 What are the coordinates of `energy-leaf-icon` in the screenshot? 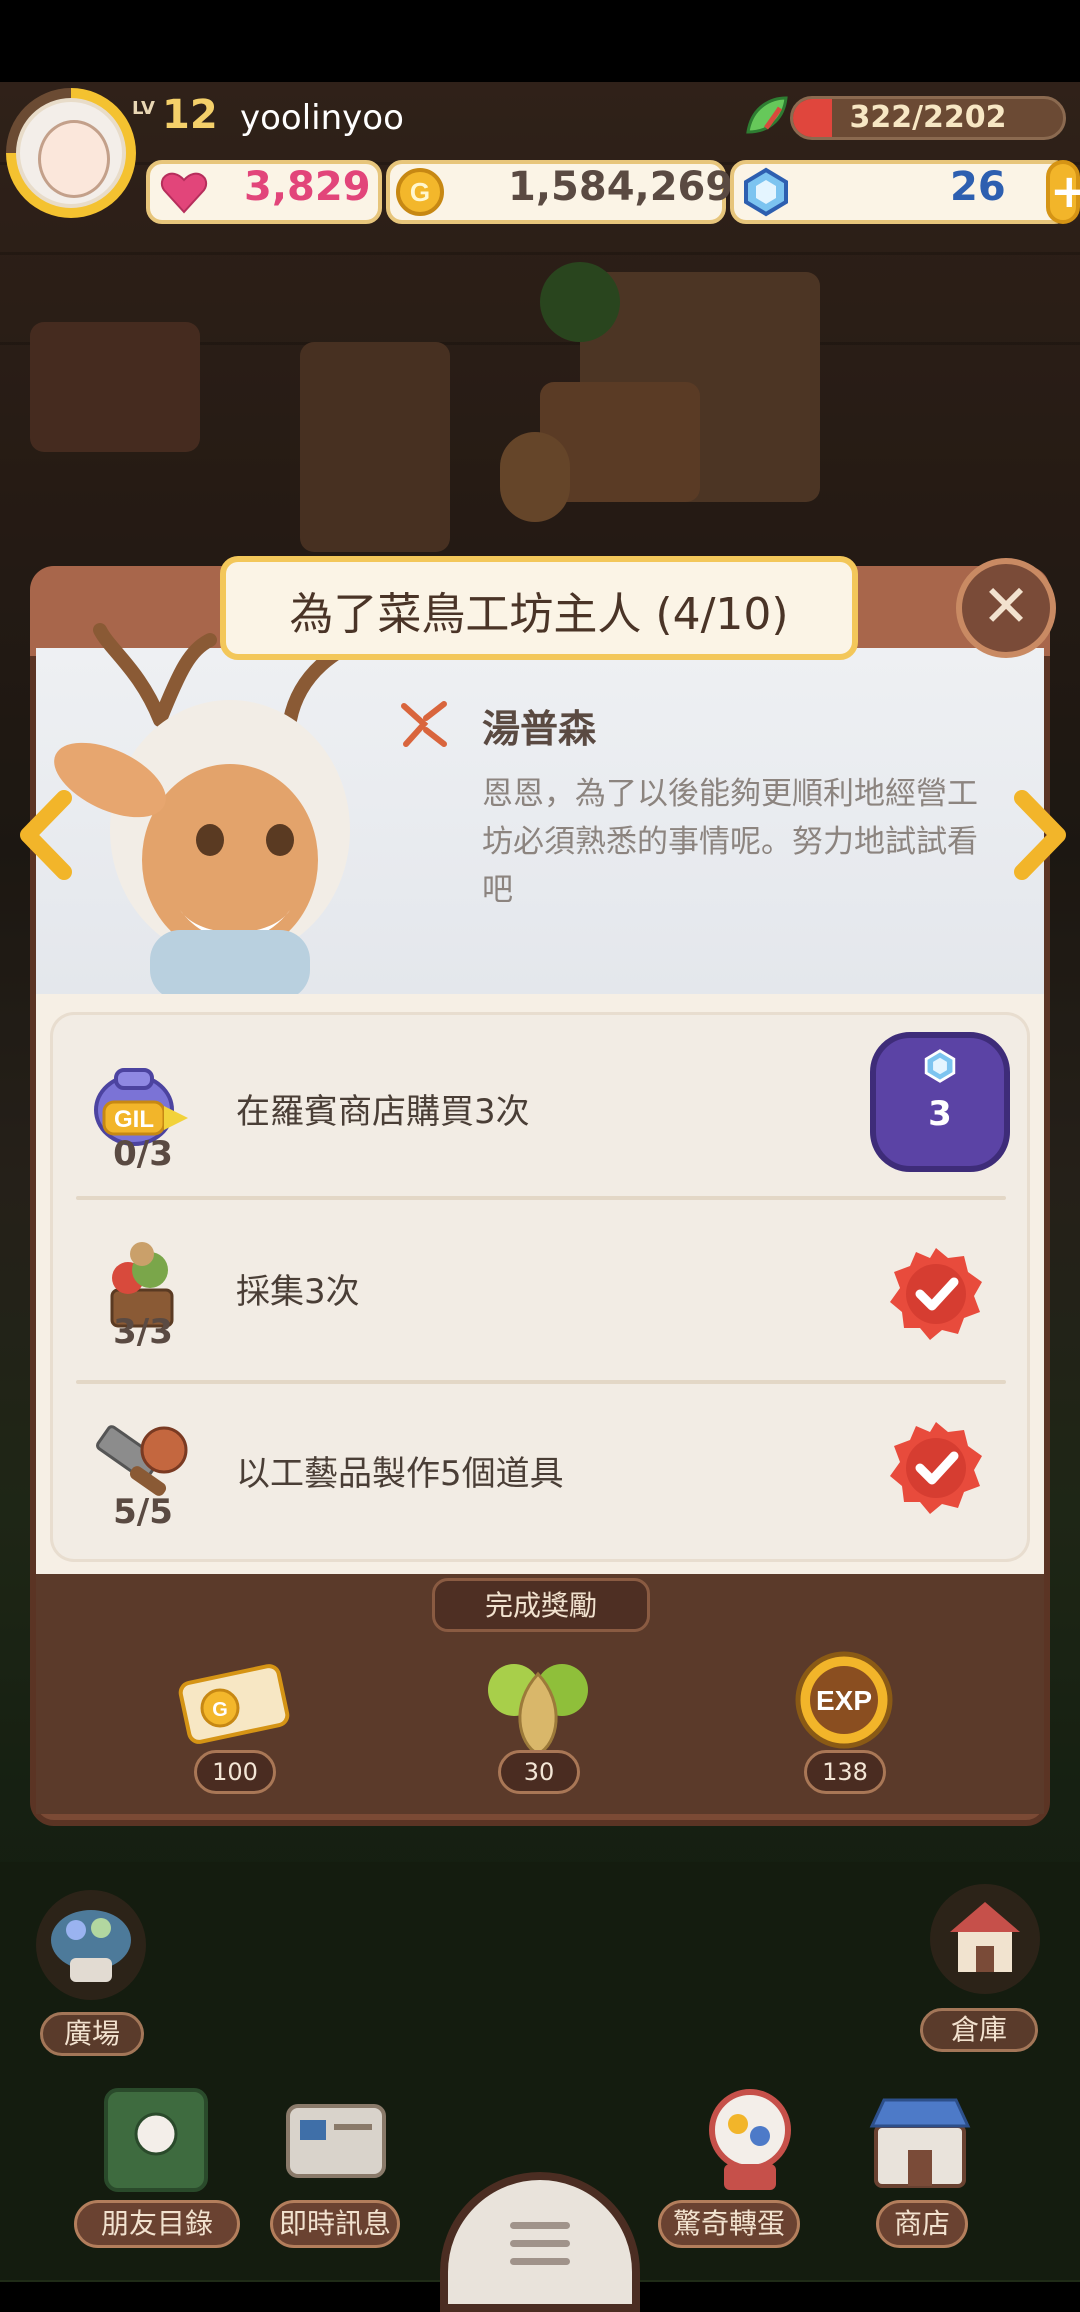 It's located at (767, 115).